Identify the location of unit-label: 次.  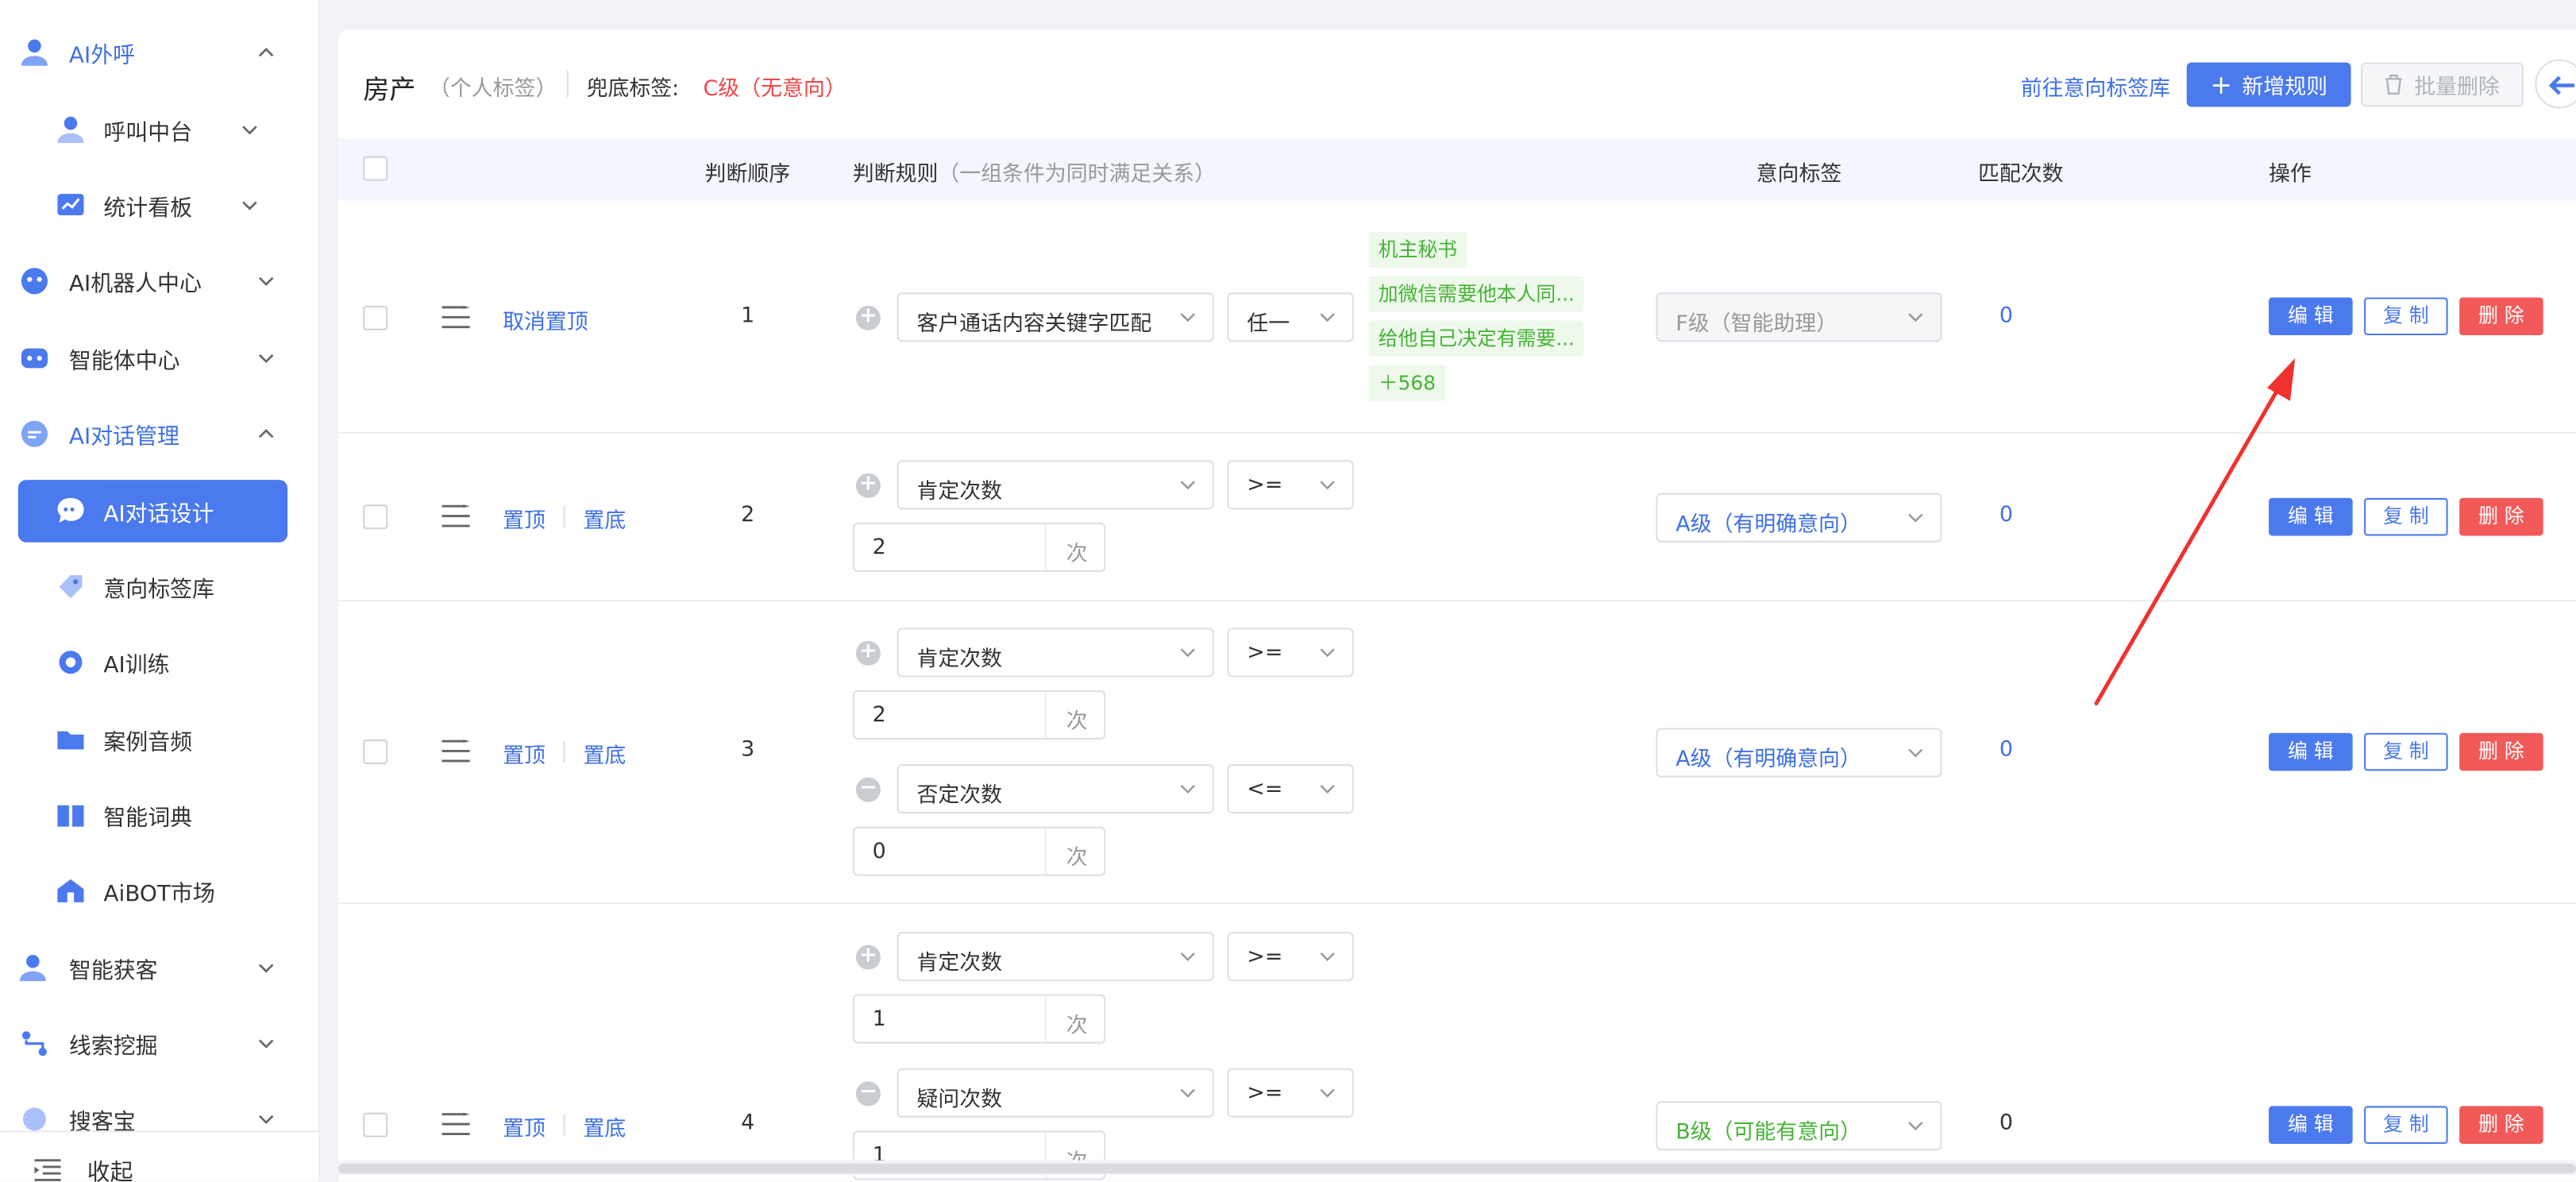
(1077, 554).